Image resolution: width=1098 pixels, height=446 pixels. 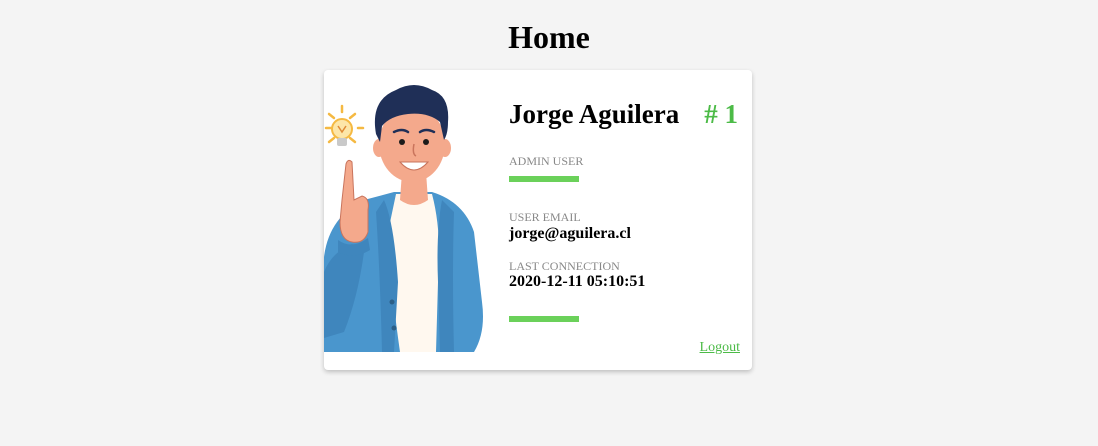 I want to click on avatar-illustration-icon, so click(x=403, y=218).